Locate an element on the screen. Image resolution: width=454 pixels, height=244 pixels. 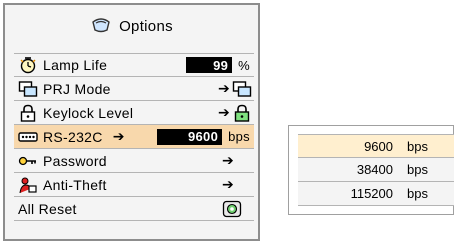
menu-item-lamp-life: Lamp Life 99 % is located at coordinates (134, 65).